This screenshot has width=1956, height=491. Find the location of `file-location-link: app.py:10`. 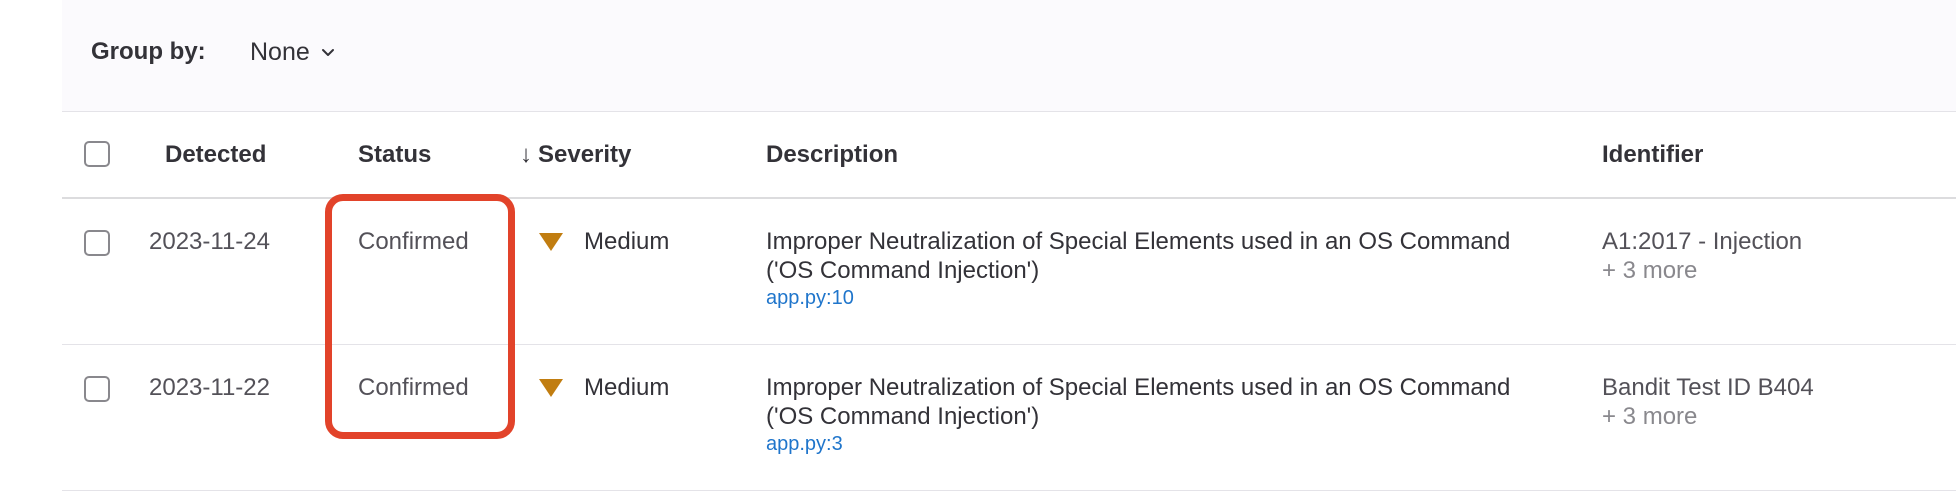

file-location-link: app.py:10 is located at coordinates (1151, 298).